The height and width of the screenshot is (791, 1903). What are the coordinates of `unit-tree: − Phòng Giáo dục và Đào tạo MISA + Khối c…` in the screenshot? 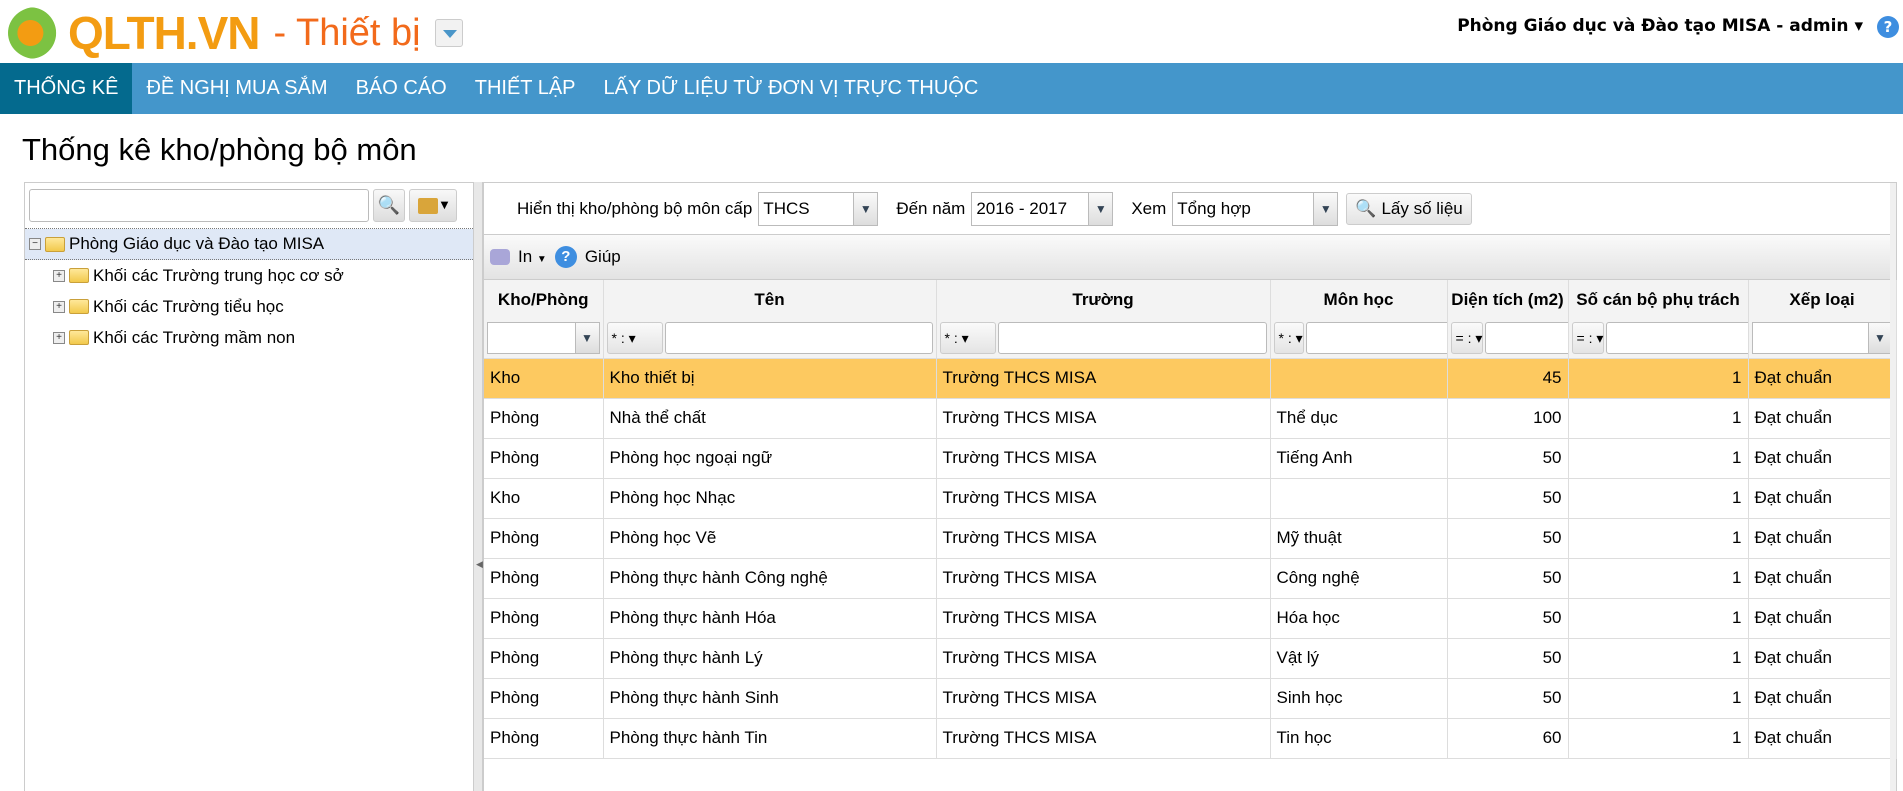 It's located at (249, 290).